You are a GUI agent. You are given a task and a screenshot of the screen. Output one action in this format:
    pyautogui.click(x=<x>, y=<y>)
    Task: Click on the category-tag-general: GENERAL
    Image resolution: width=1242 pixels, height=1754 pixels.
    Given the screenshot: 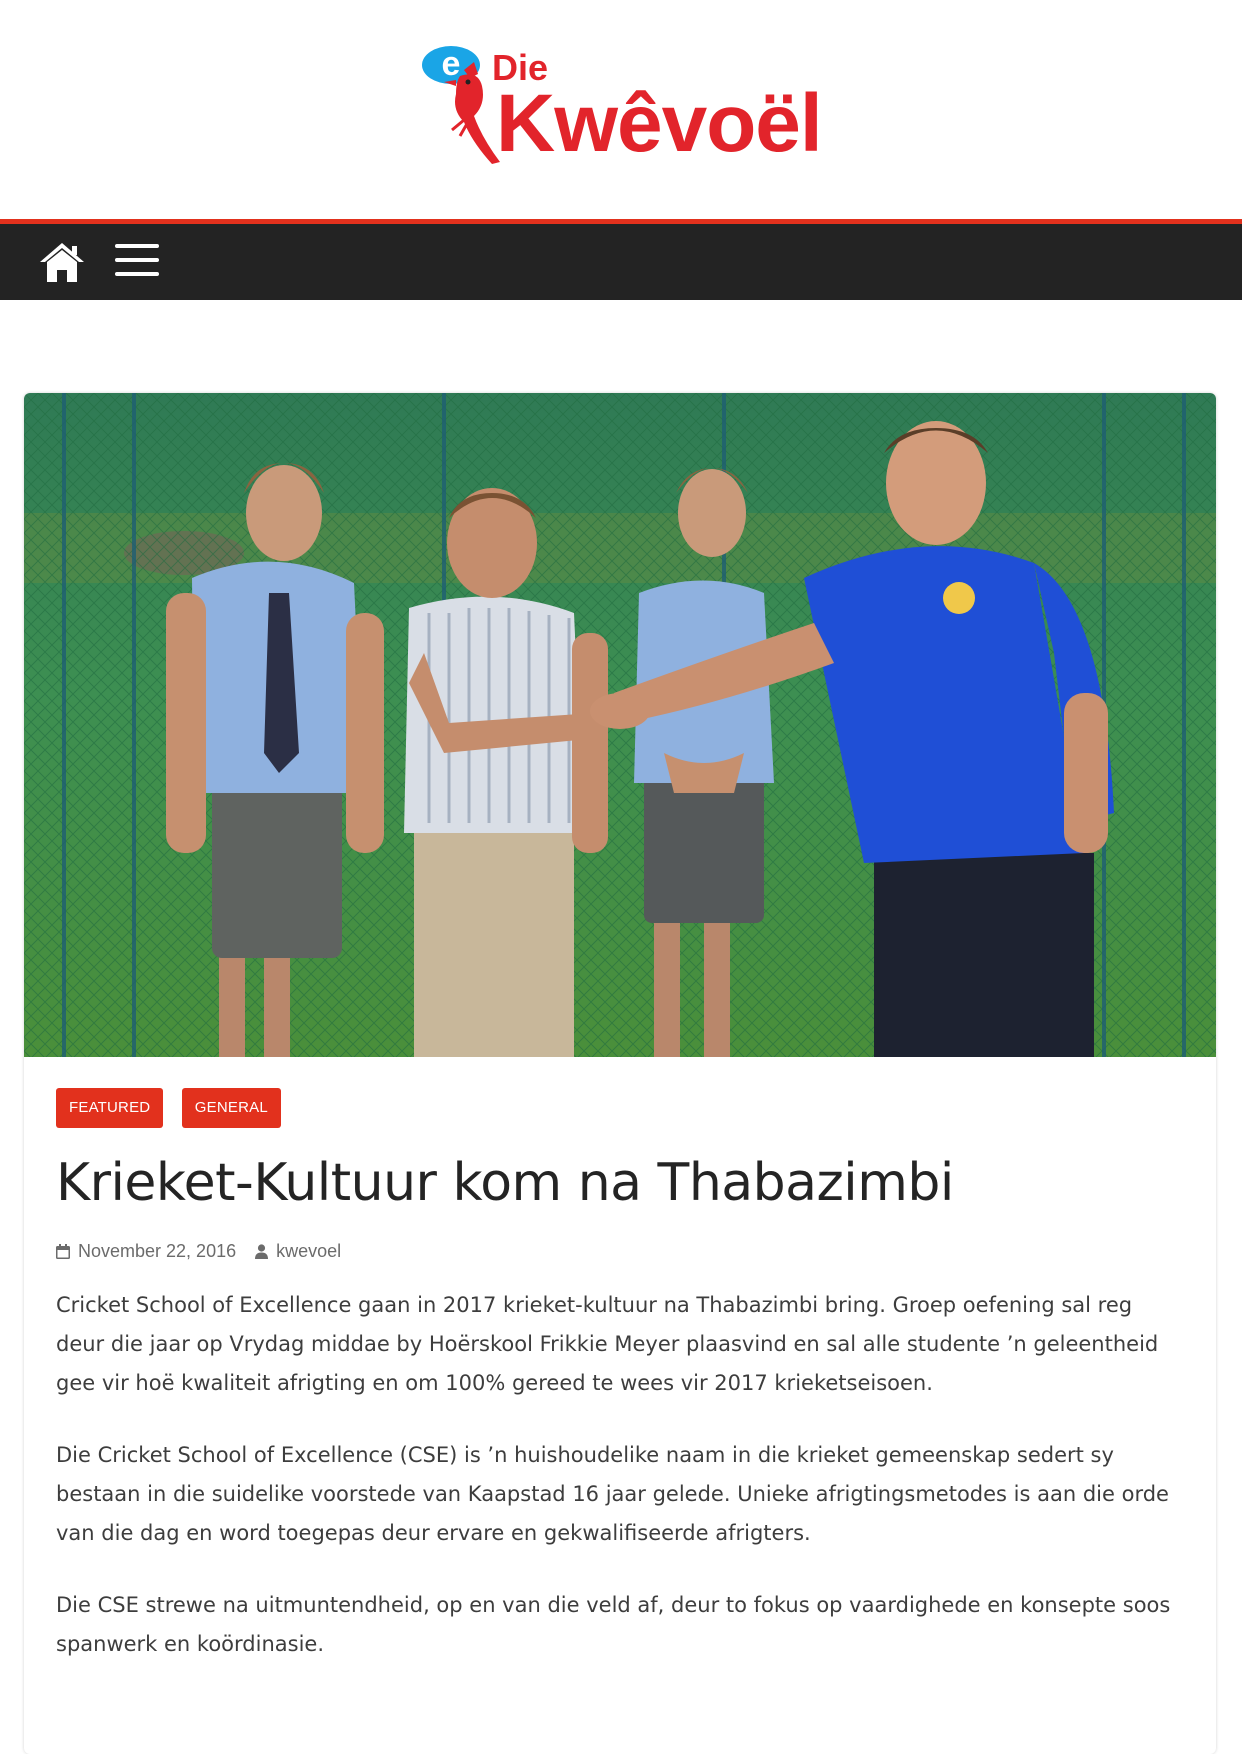 What is the action you would take?
    pyautogui.click(x=231, y=1108)
    